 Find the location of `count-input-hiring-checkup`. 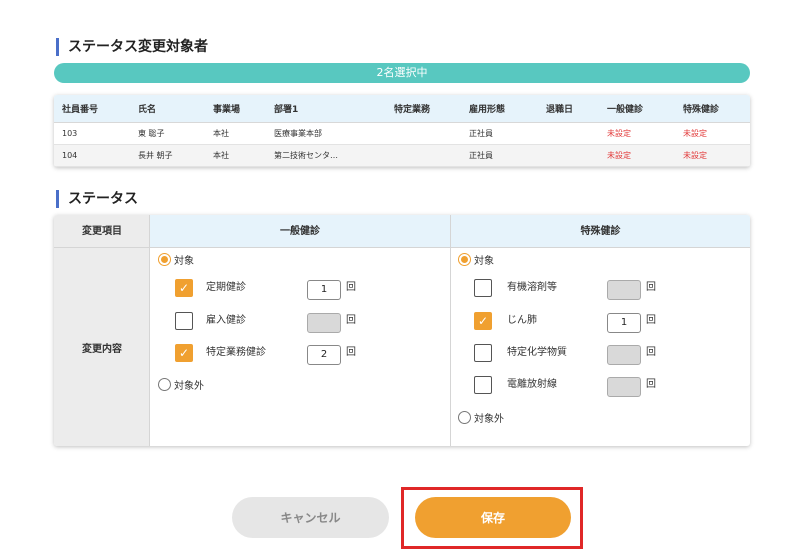

count-input-hiring-checkup is located at coordinates (324, 323).